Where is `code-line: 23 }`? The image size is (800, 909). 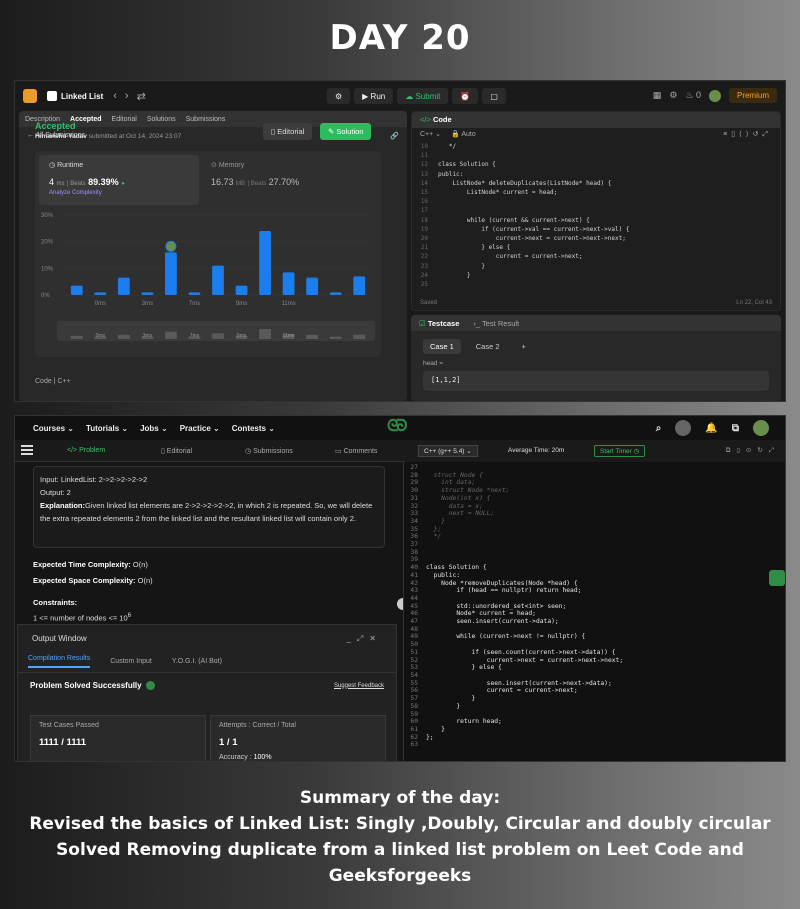
code-line: 23 } is located at coordinates (598, 266).